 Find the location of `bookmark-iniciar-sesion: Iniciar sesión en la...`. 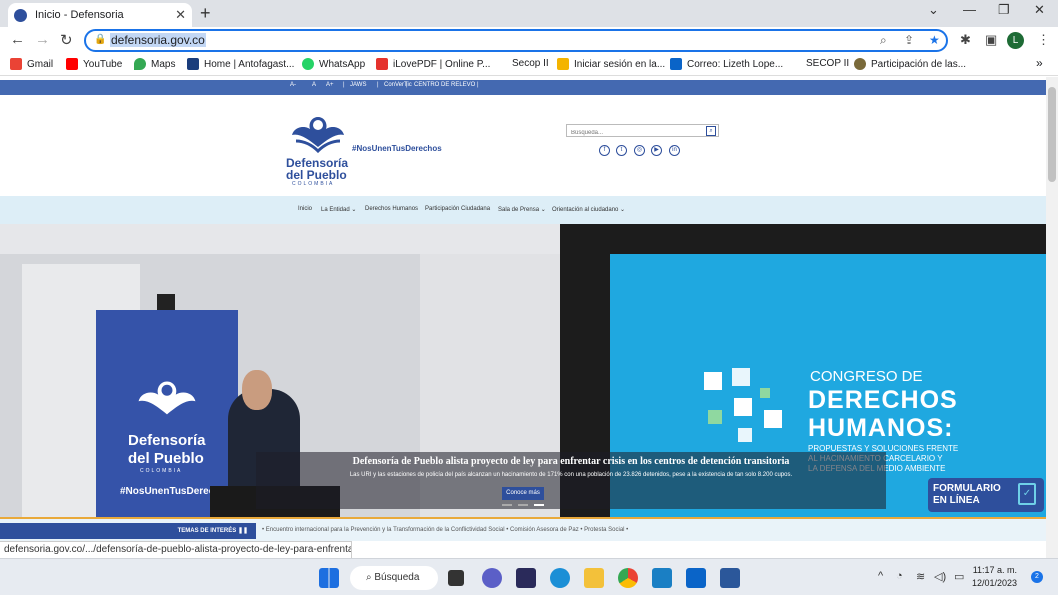

bookmark-iniciar-sesion: Iniciar sesión en la... is located at coordinates (611, 64).